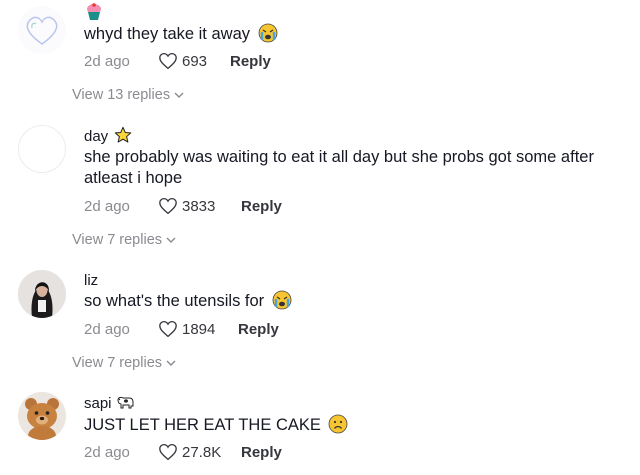 The image size is (640, 475). I want to click on avatar-teddy-bear-image, so click(42, 416).